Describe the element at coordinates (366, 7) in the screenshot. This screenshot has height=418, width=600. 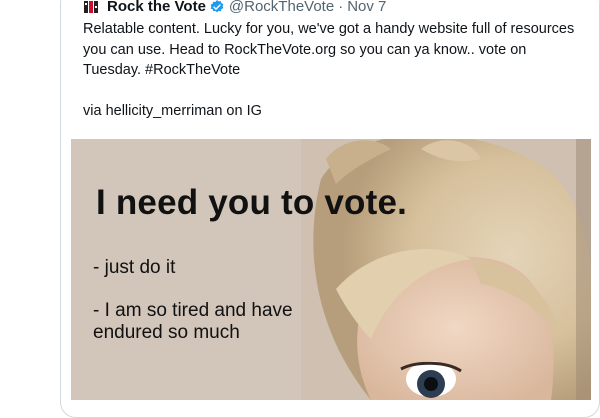
I see `tweet-date: Nov 7` at that location.